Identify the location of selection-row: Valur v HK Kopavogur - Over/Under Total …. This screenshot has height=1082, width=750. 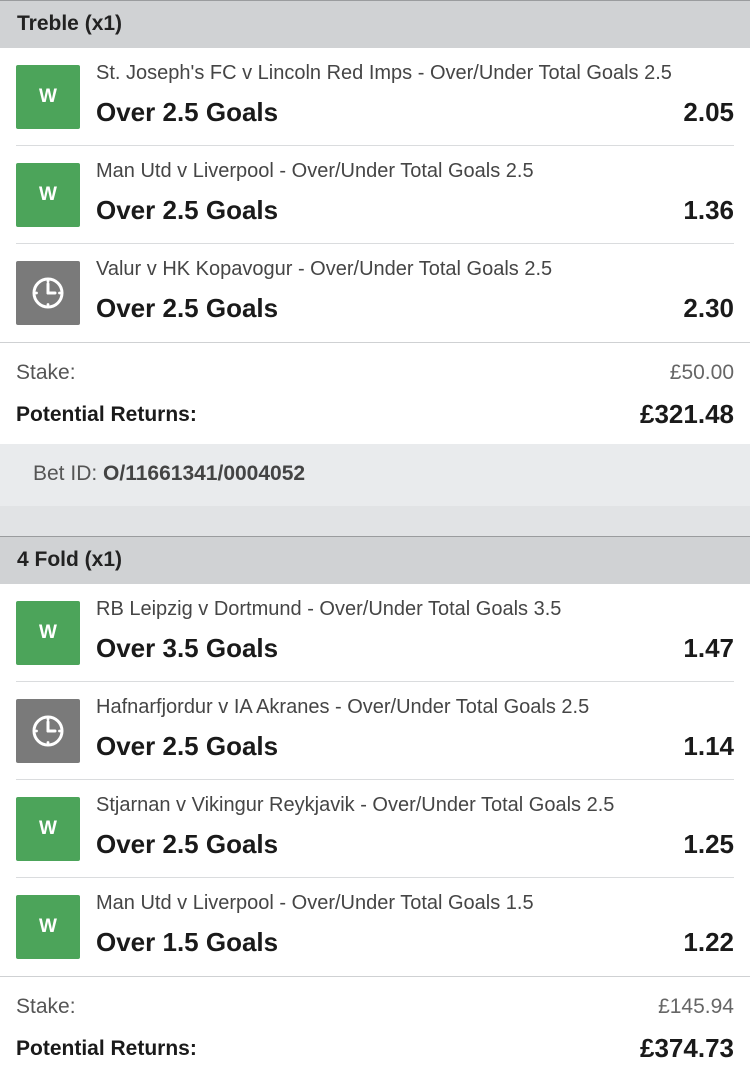
(375, 293).